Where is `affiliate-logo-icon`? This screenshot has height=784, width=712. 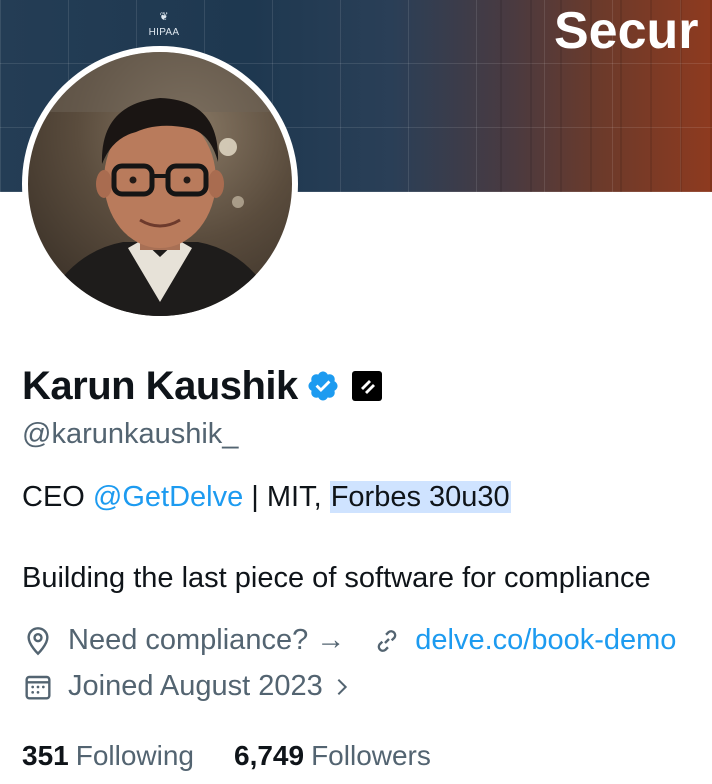 affiliate-logo-icon is located at coordinates (366, 386).